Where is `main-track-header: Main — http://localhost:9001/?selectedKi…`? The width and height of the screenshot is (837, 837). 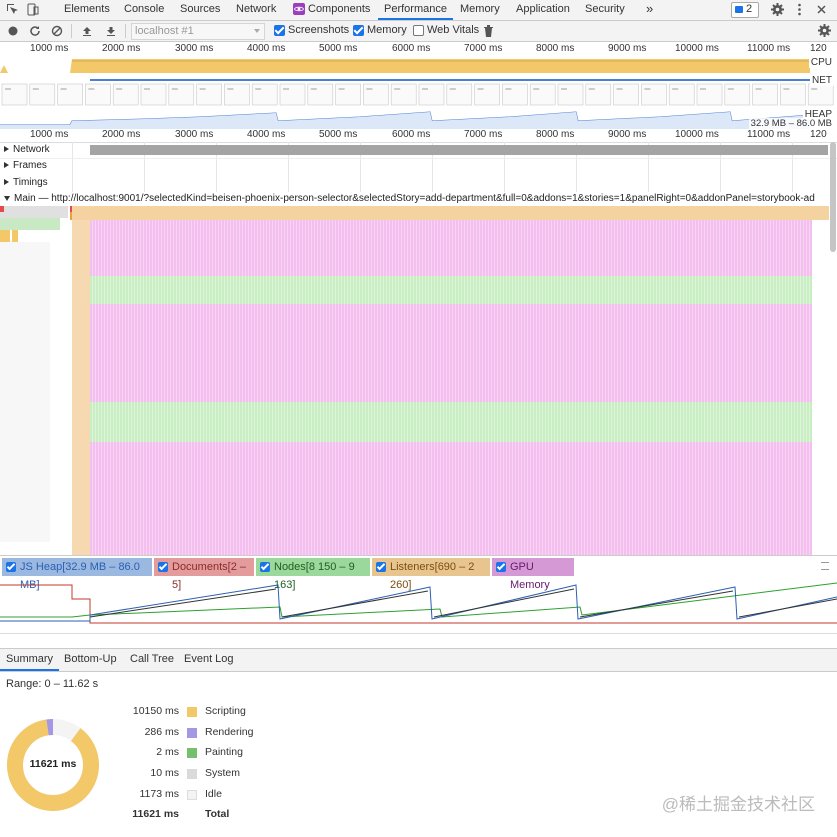 main-track-header: Main — http://localhost:9001/?selectedKi… is located at coordinates (418, 199).